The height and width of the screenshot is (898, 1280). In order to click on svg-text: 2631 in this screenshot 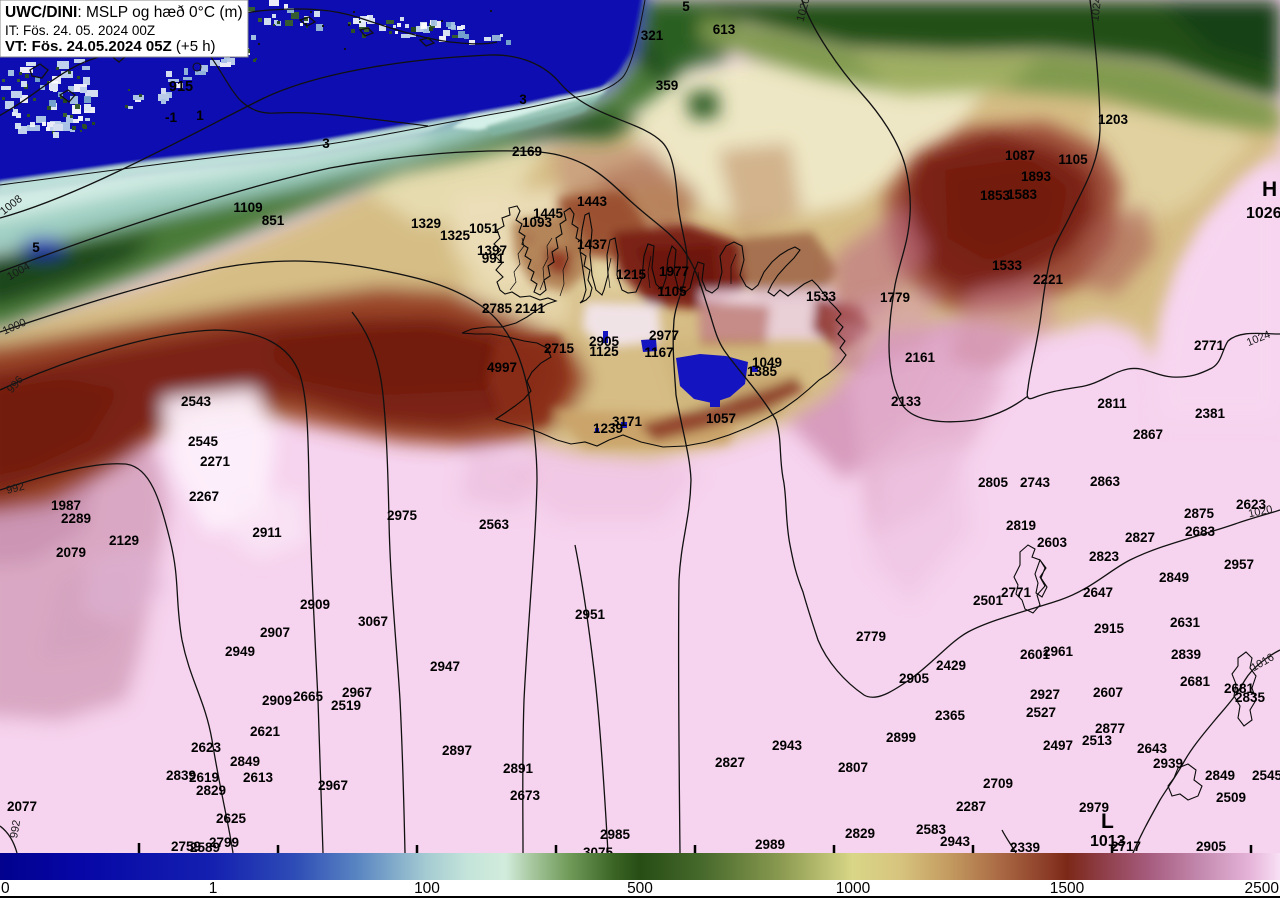, I will do `click(1185, 622)`.